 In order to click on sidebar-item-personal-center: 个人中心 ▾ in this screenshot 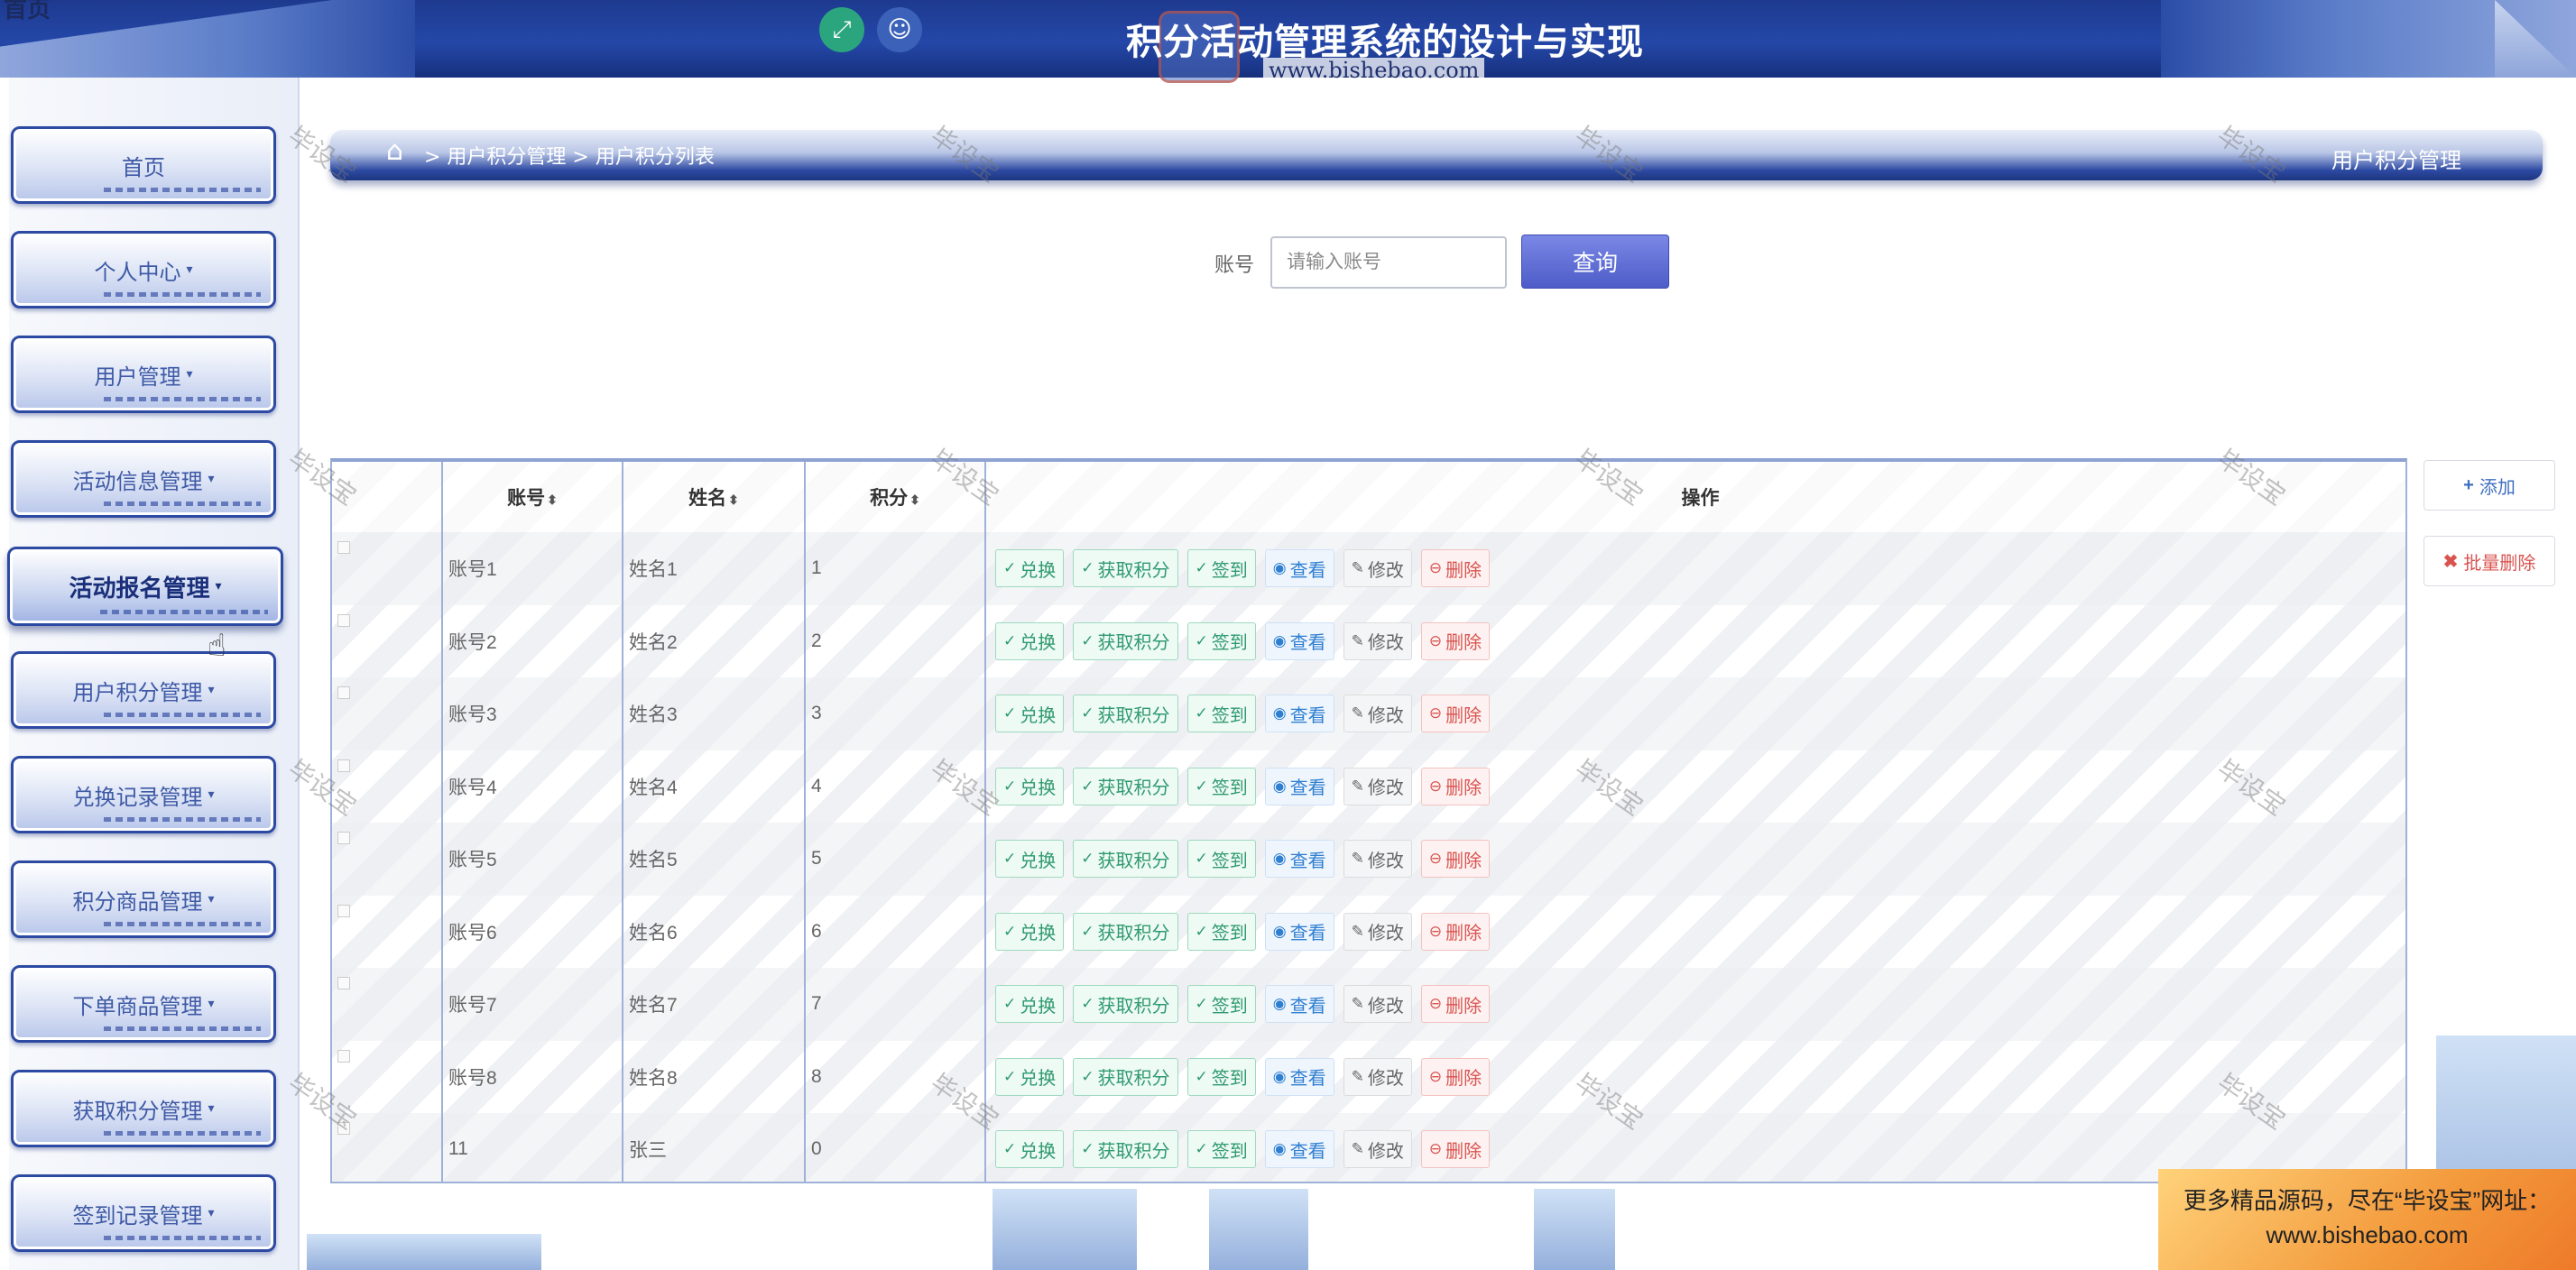, I will do `click(143, 269)`.